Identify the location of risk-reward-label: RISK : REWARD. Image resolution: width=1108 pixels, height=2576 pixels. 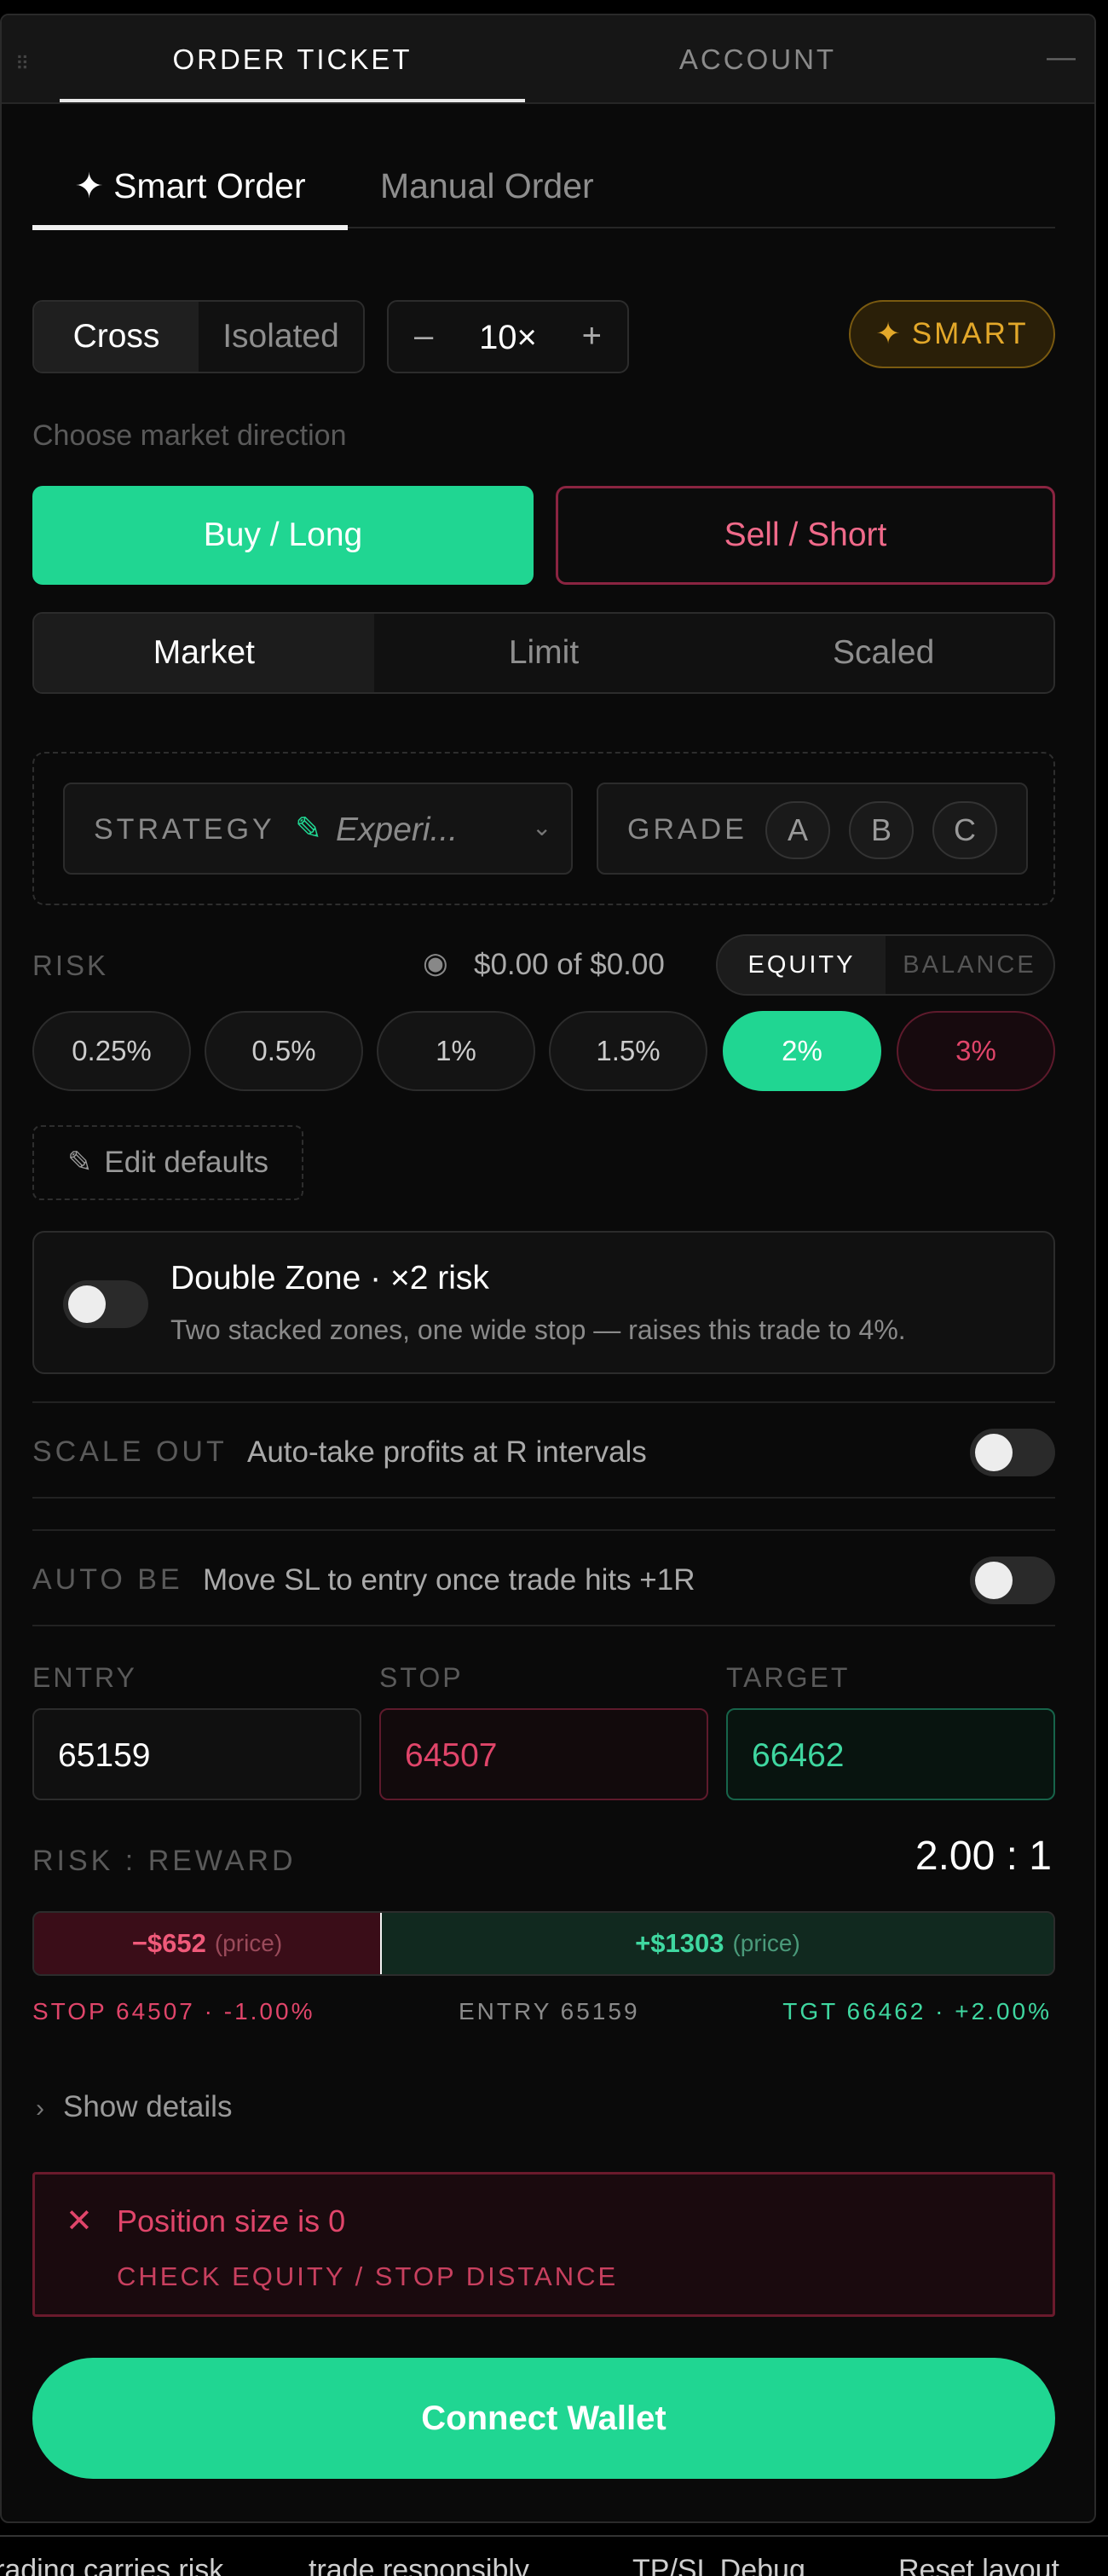
(164, 1861).